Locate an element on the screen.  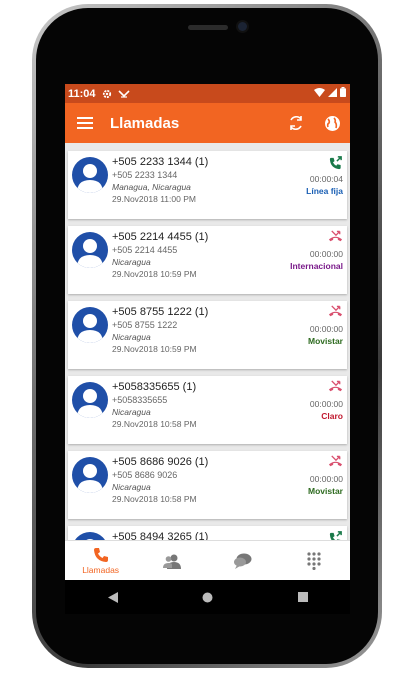
recents-icon is located at coordinates (302, 597).